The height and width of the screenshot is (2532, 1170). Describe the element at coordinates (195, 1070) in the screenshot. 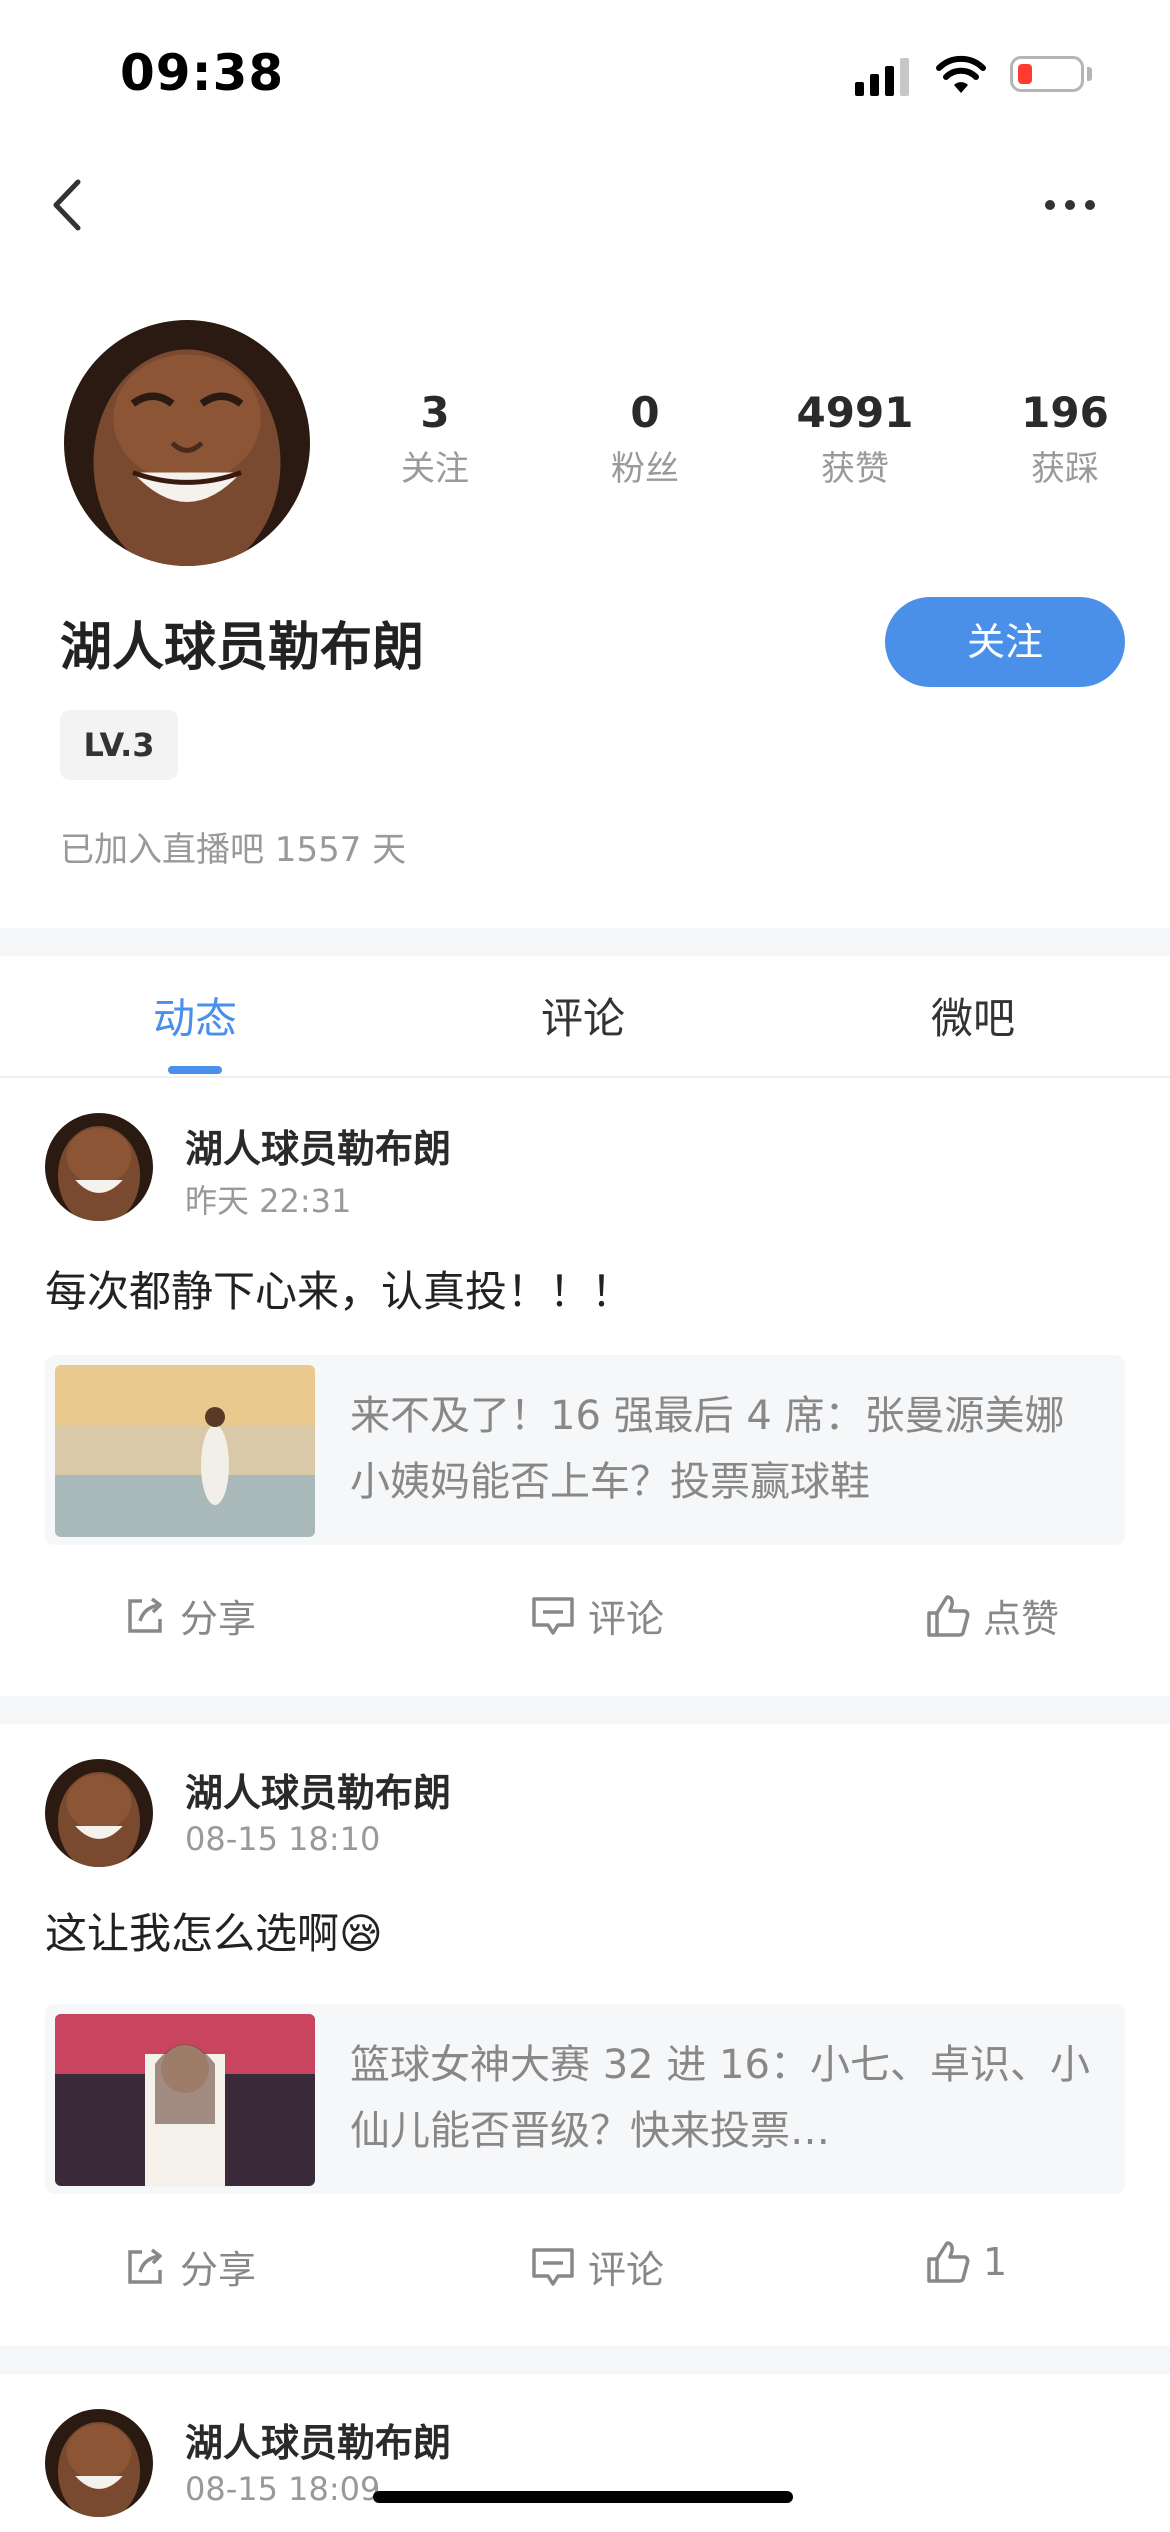

I see `active-tab-indicator` at that location.